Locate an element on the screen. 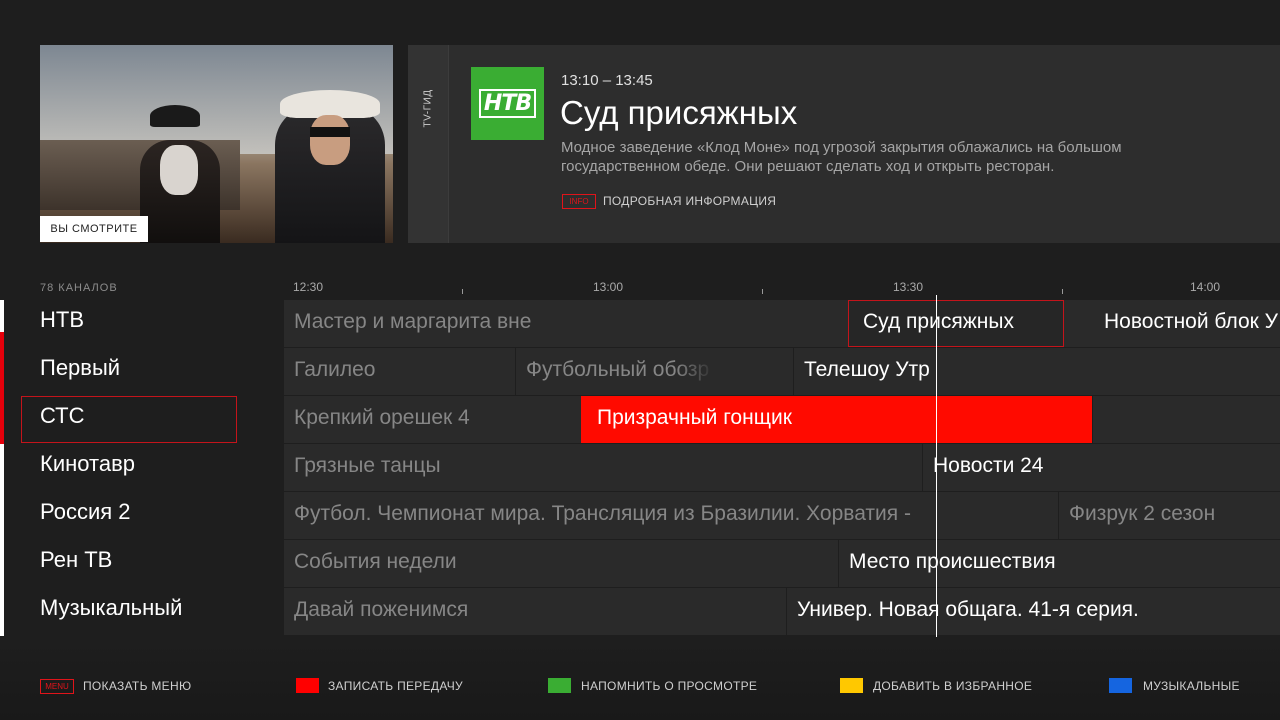 Image resolution: width=1280 pixels, height=720 pixels. channel-logo-text: НТВ is located at coordinates (507, 103).